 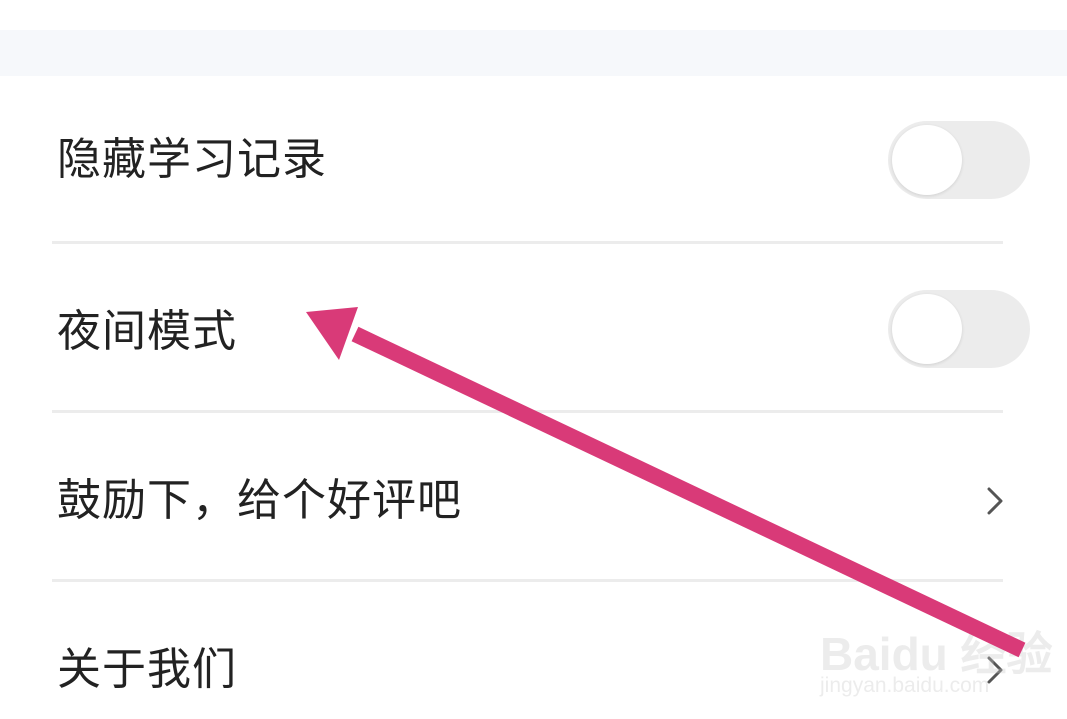 I want to click on baidu-watermark: Baidu 经验 jingyan.baidu.com, so click(x=940, y=662).